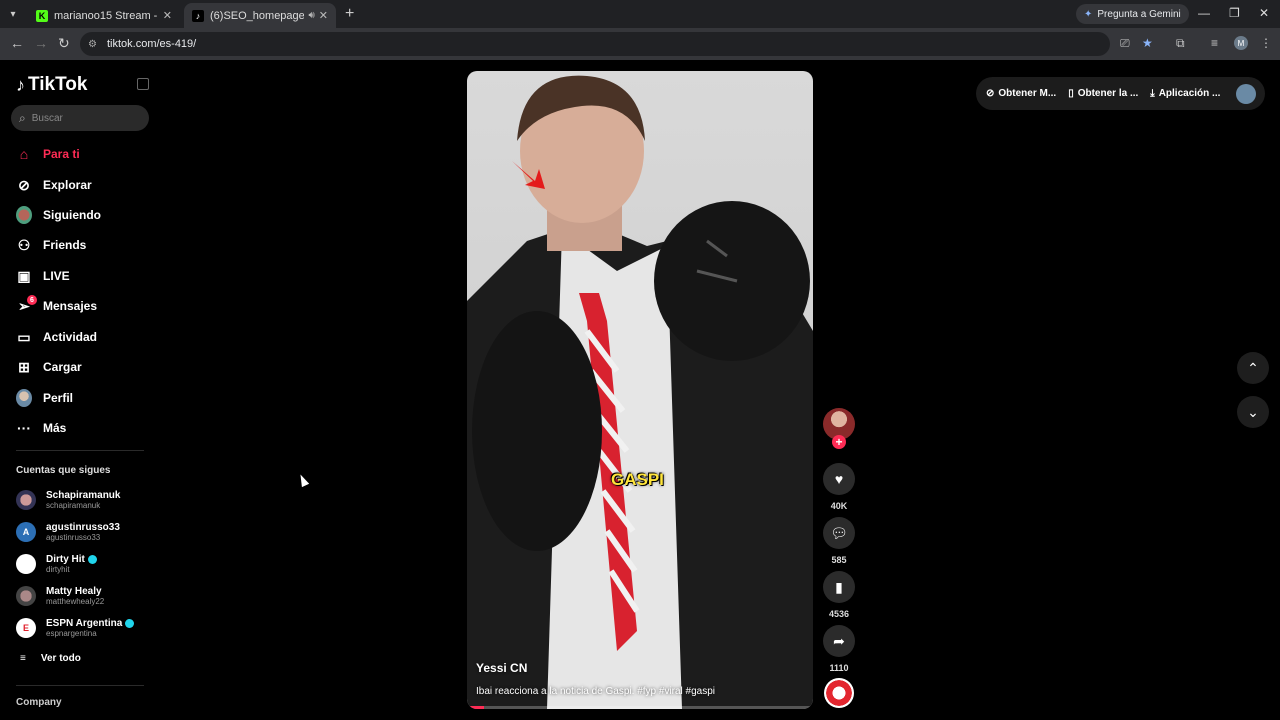 The height and width of the screenshot is (720, 1280). I want to click on browser-menu-icon: ⋮, so click(1266, 43).